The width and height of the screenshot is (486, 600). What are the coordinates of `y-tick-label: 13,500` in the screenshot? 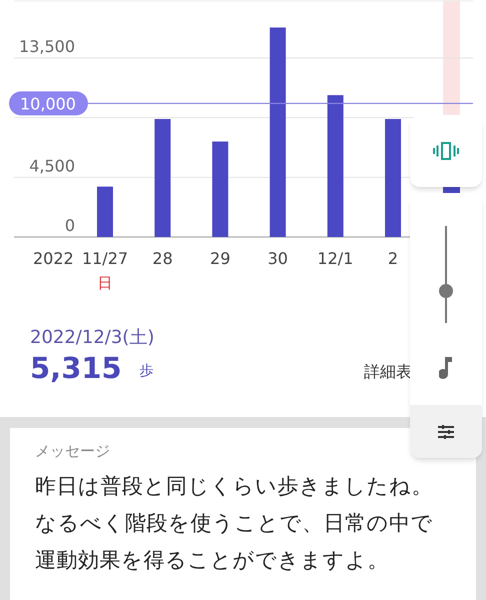 It's located at (47, 46).